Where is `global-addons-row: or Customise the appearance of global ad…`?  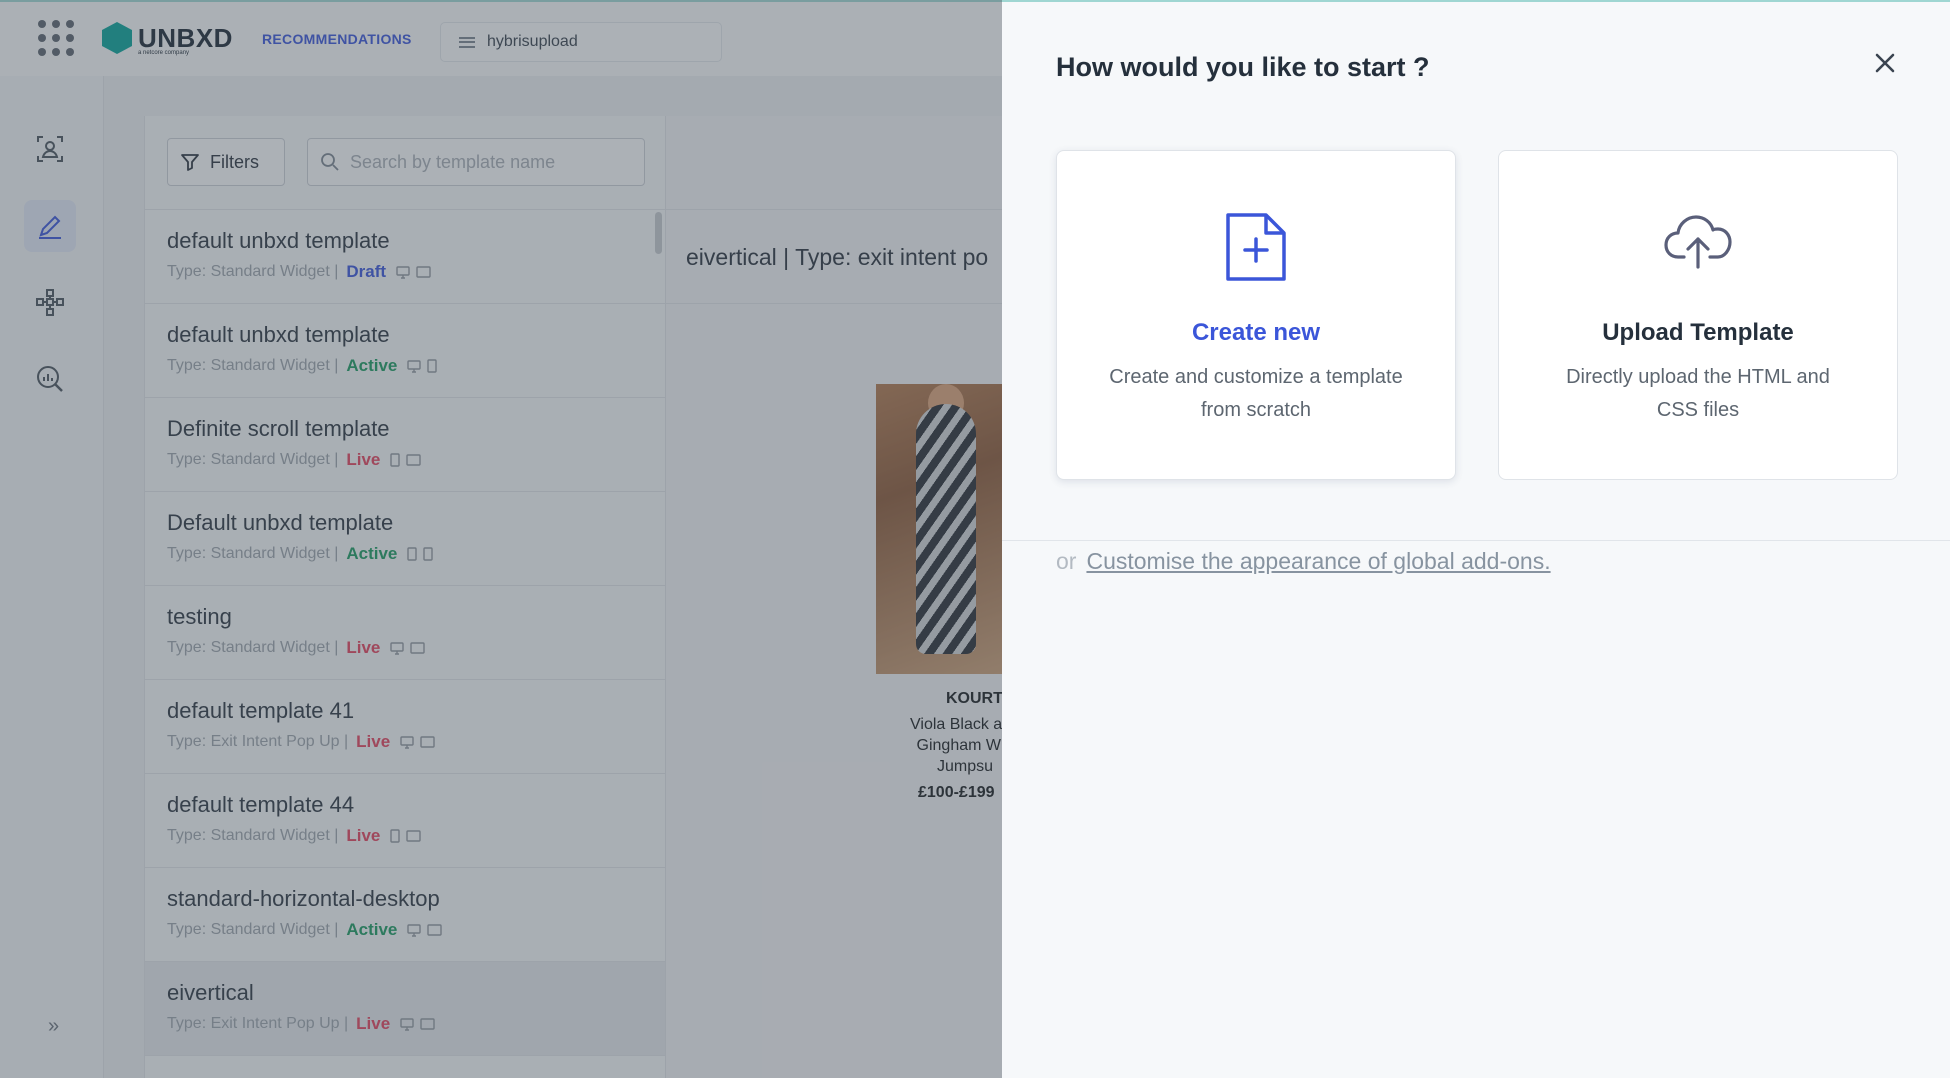
global-addons-row: or Customise the appearance of global ad… is located at coordinates (1303, 561).